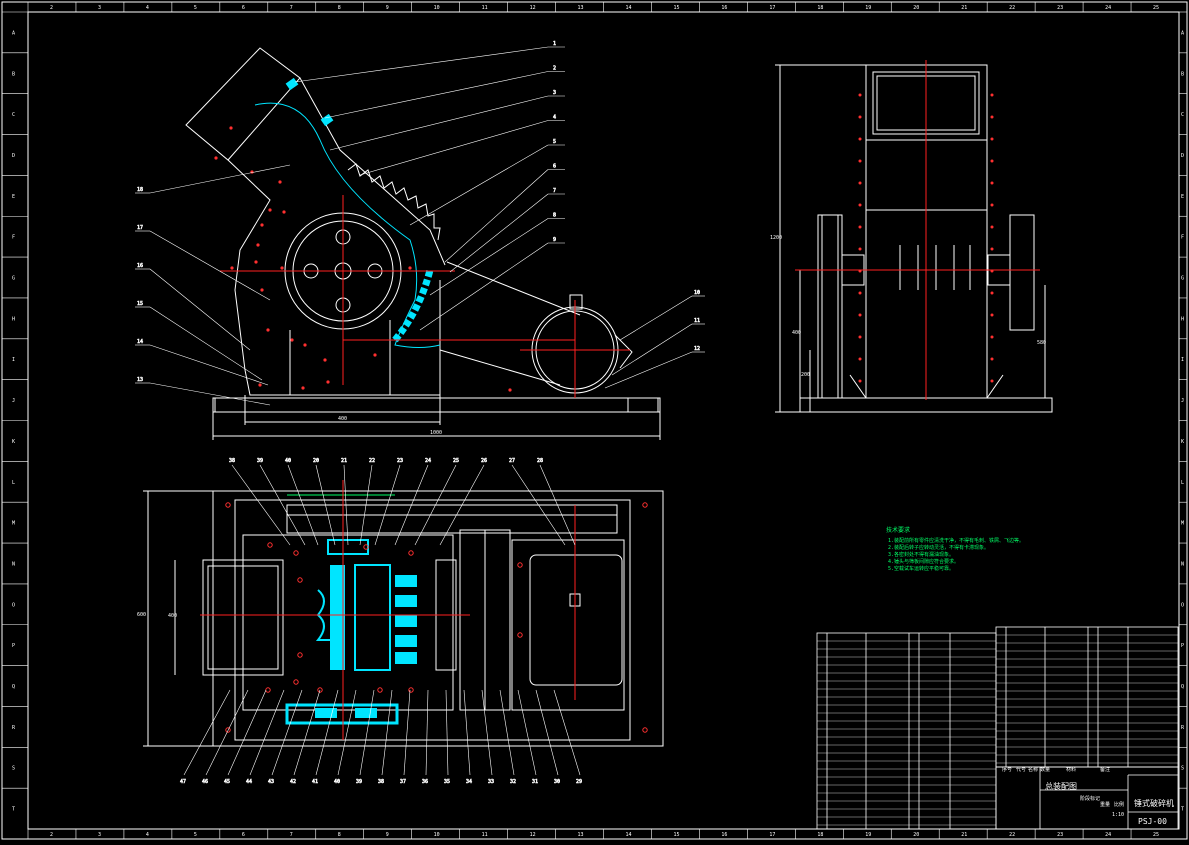 The height and width of the screenshot is (845, 1189). Describe the element at coordinates (363, 259) in the screenshot. I see `fastener-markers` at that location.